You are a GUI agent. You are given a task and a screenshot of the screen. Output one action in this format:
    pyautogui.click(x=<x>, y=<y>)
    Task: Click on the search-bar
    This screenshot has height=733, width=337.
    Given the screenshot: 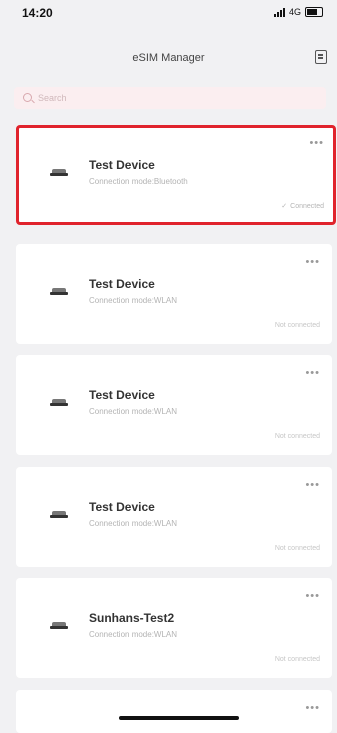 What is the action you would take?
    pyautogui.click(x=170, y=98)
    